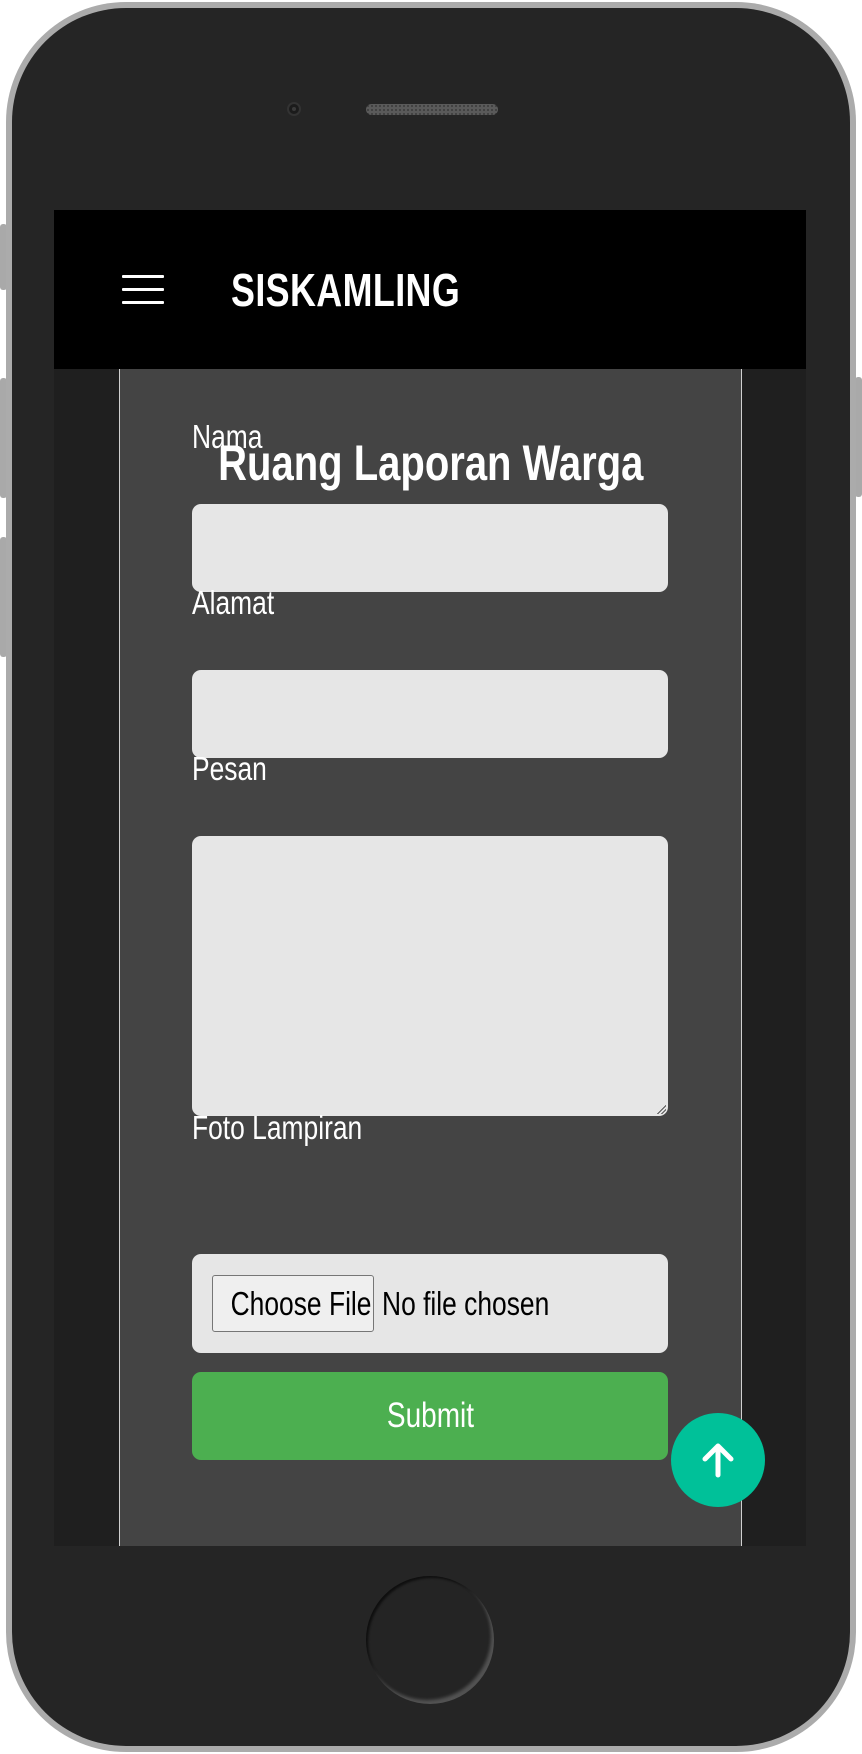 The height and width of the screenshot is (1754, 862). What do you see at coordinates (233, 602) in the screenshot?
I see `alamat-label: Alamat` at bounding box center [233, 602].